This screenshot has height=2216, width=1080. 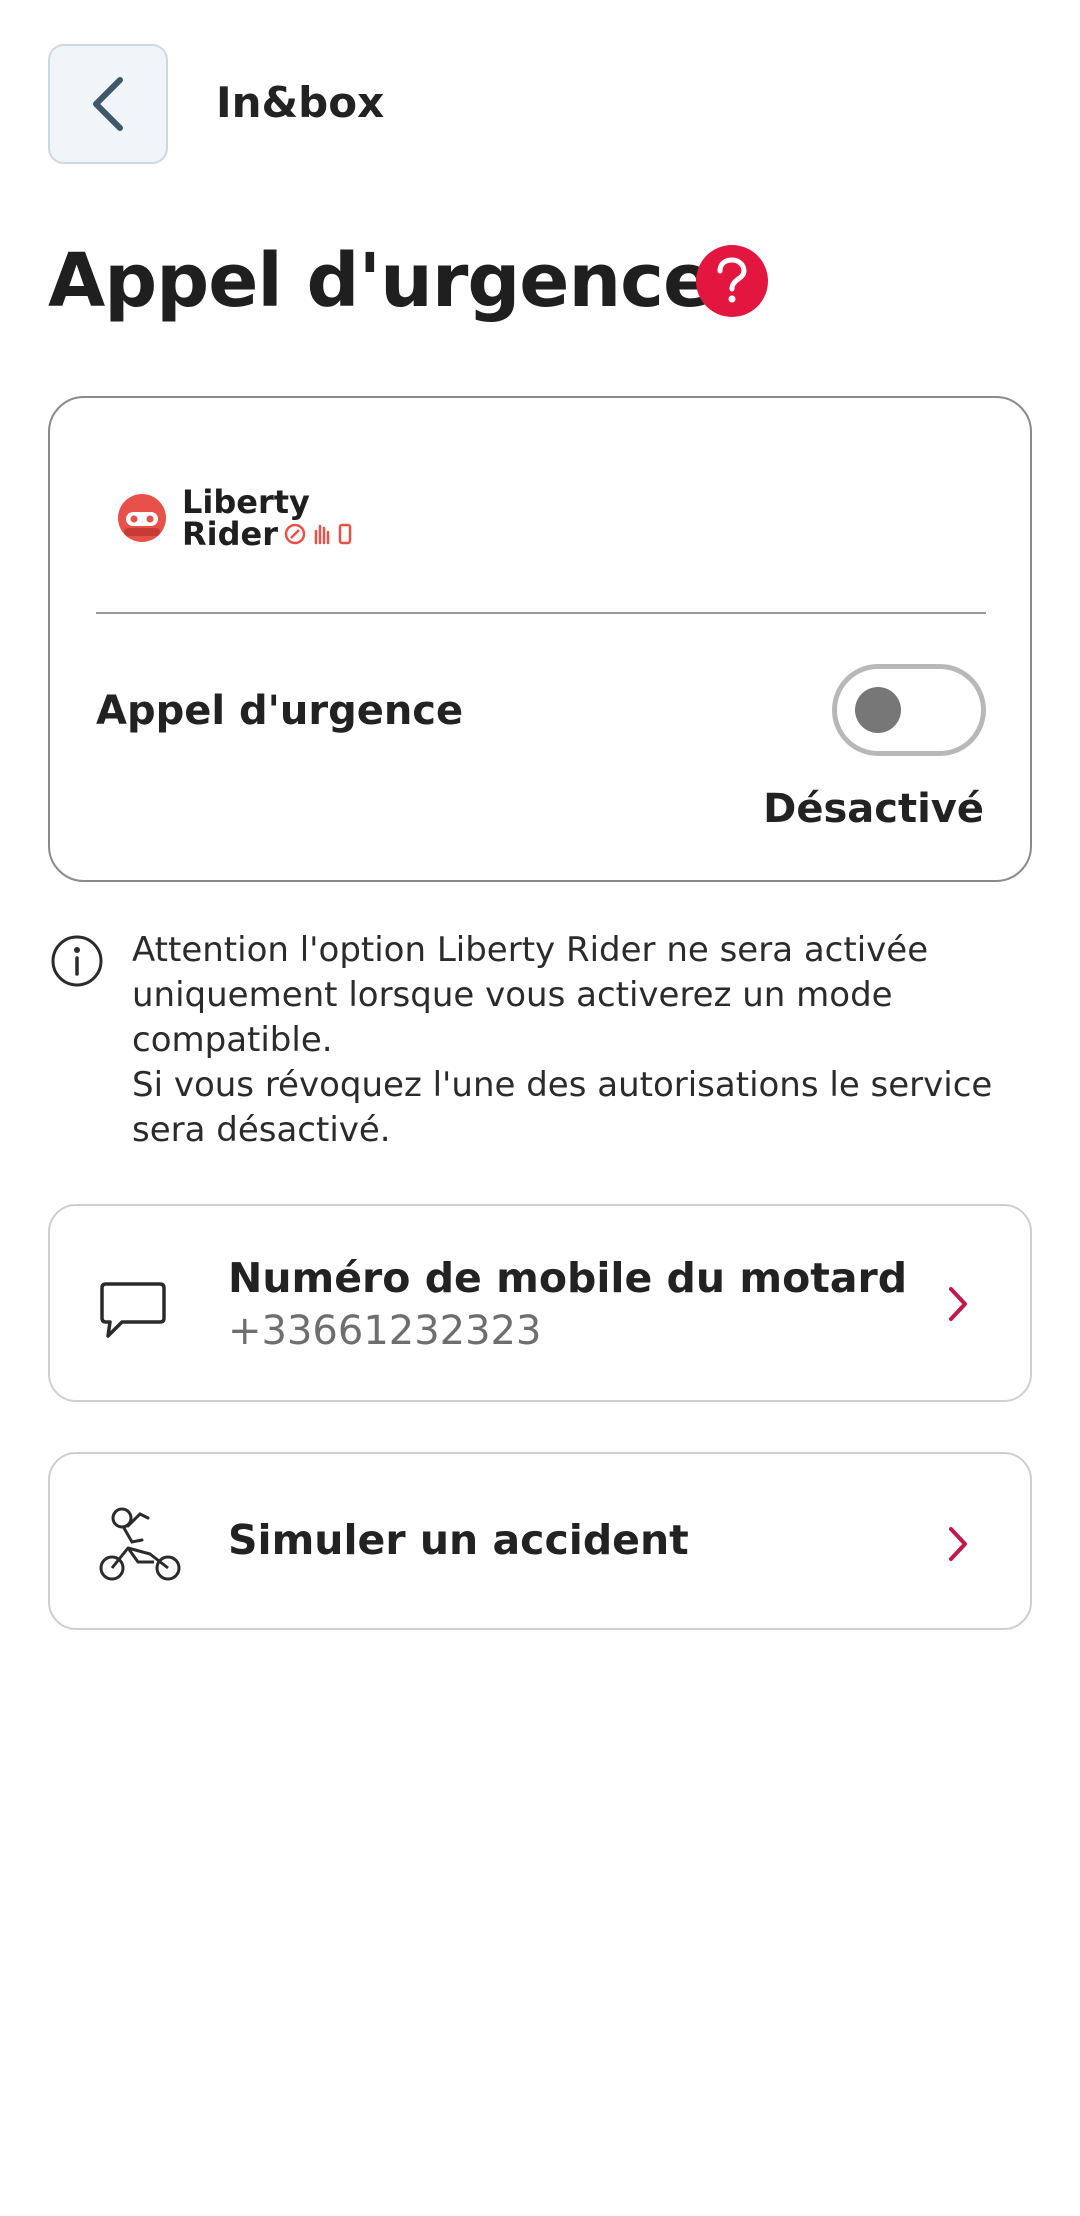 What do you see at coordinates (280, 711) in the screenshot?
I see `toggle-label: Appel d'urgence` at bounding box center [280, 711].